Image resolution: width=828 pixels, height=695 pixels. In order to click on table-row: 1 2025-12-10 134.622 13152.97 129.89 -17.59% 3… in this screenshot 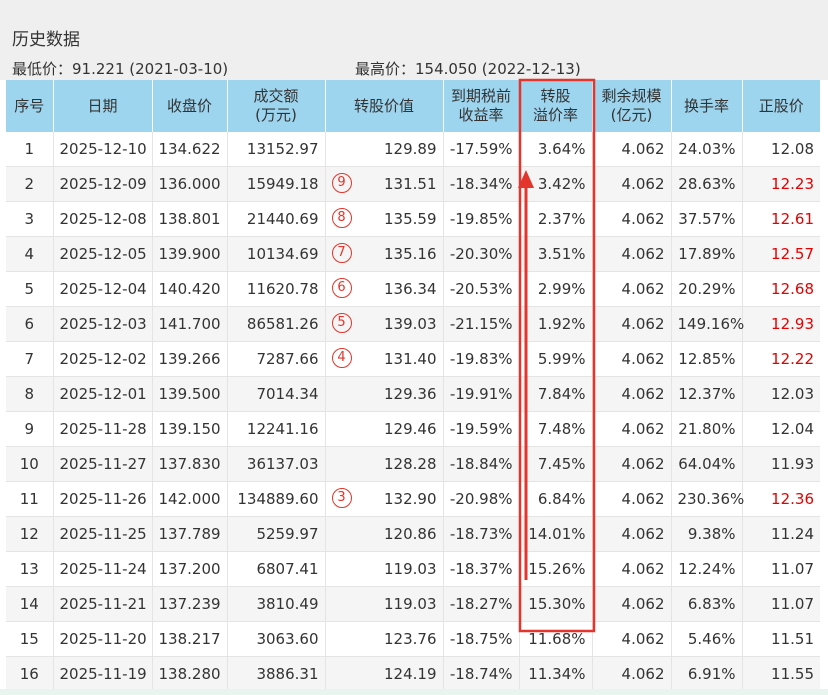, I will do `click(413, 149)`.